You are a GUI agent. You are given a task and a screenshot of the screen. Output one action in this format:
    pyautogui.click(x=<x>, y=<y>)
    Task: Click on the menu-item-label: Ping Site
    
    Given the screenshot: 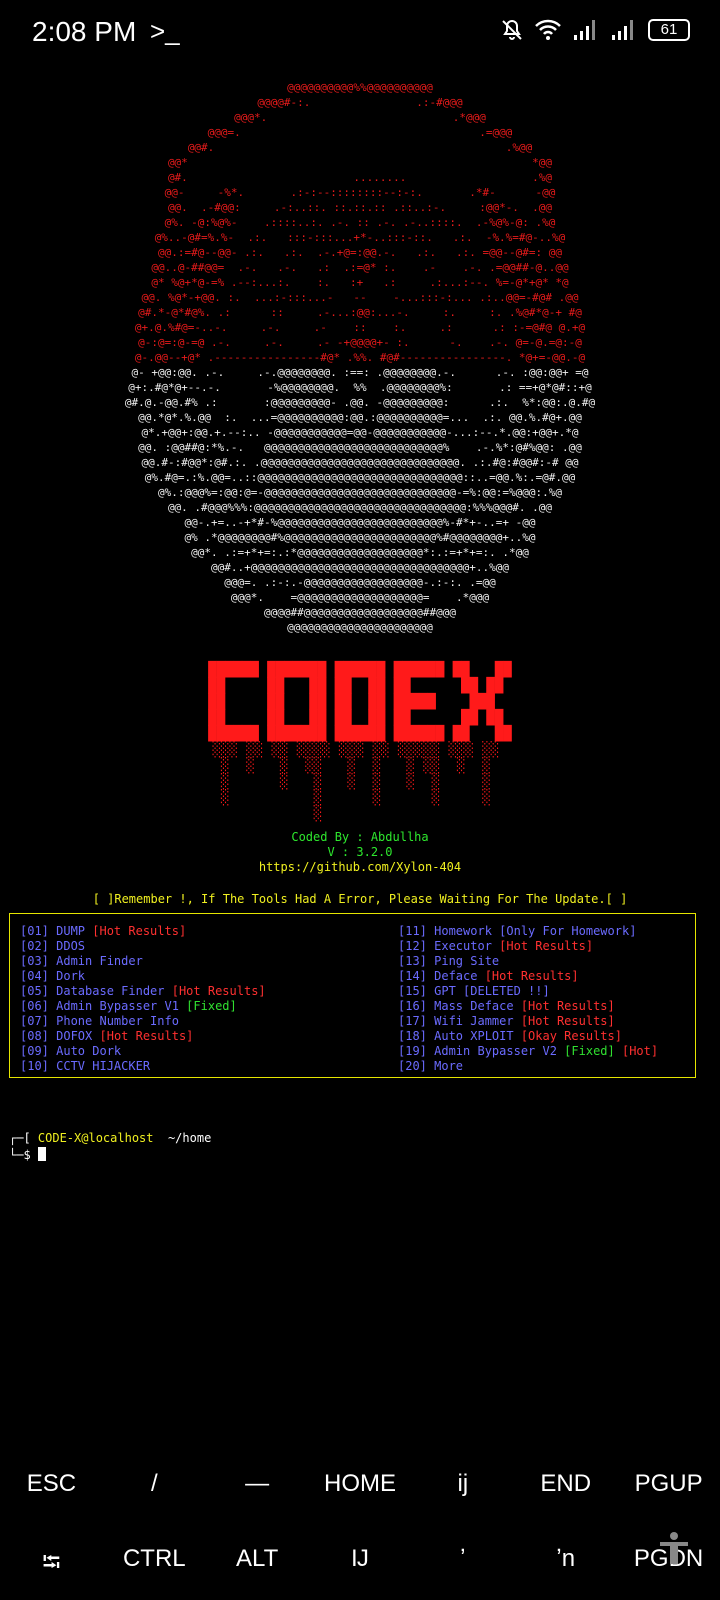 What is the action you would take?
    pyautogui.click(x=463, y=961)
    